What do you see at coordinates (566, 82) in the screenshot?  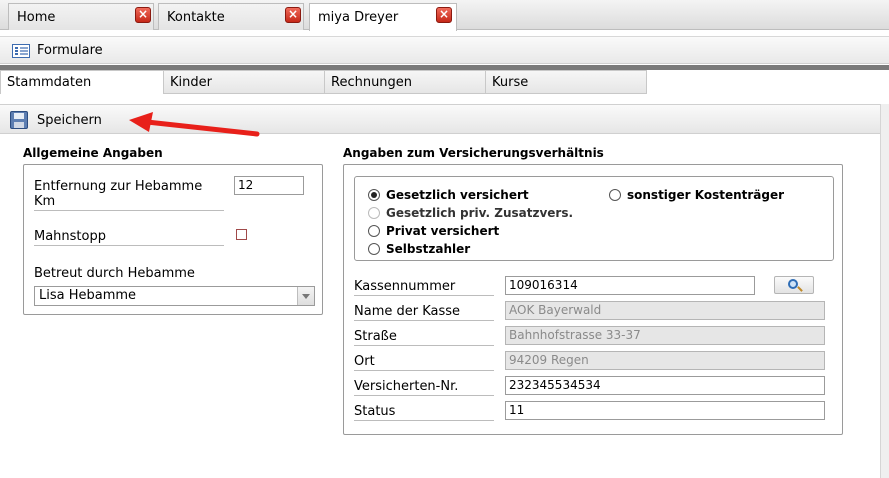 I see `tab-kurse: Kurse` at bounding box center [566, 82].